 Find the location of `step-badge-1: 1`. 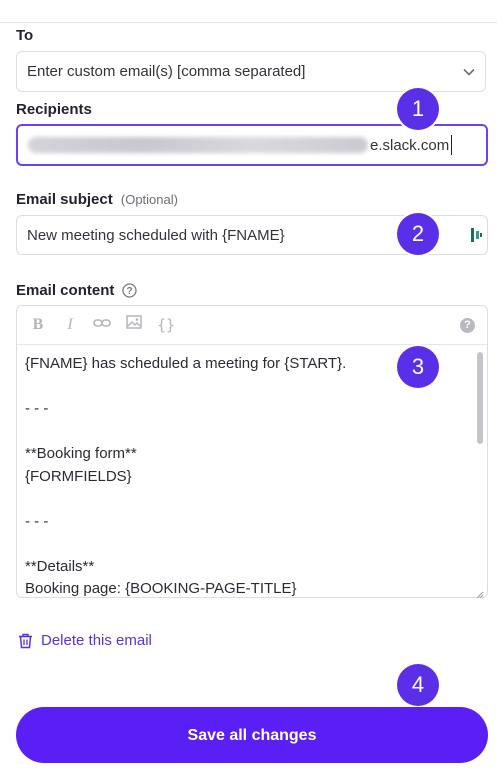

step-badge-1: 1 is located at coordinates (418, 109).